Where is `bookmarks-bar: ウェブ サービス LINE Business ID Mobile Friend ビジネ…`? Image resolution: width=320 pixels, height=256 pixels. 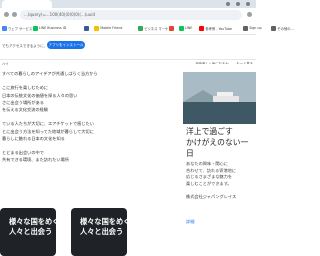 bookmarks-bar: ウェブ サービス LINE Business ID Mobile Friend ビジネ… is located at coordinates (147, 28).